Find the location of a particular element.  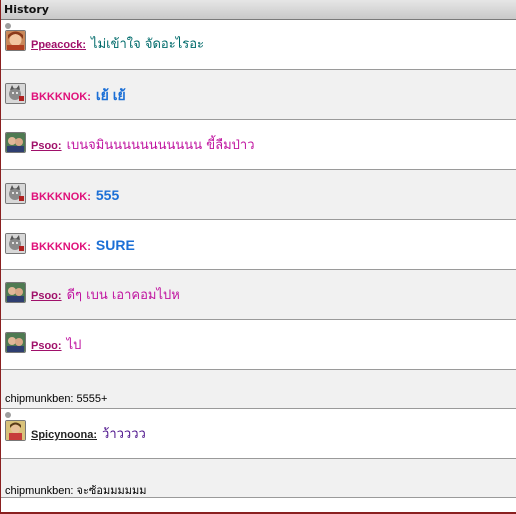

message-text: SURE is located at coordinates (115, 245).